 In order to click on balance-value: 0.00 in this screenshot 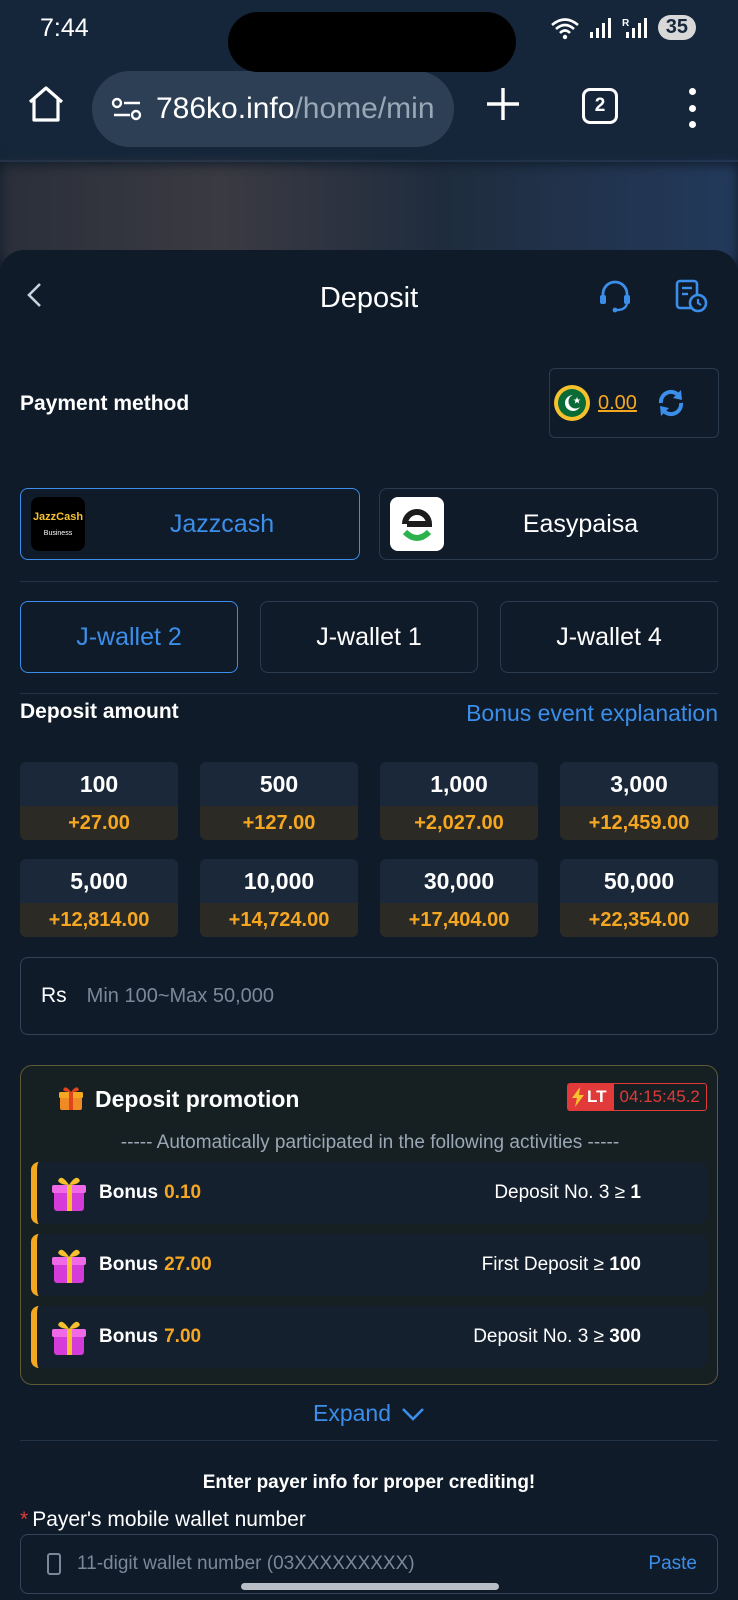, I will do `click(617, 403)`.